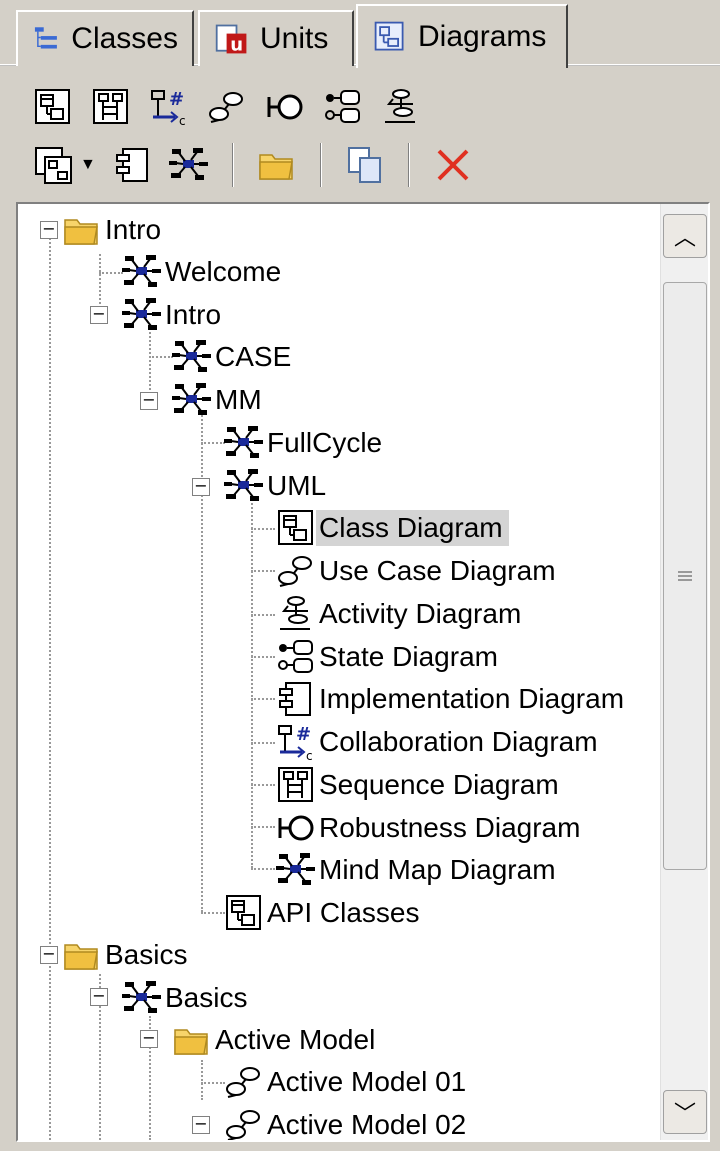 The width and height of the screenshot is (720, 1151). Describe the element at coordinates (169, 107) in the screenshot. I see `new-collaboration-diagram-button` at that location.